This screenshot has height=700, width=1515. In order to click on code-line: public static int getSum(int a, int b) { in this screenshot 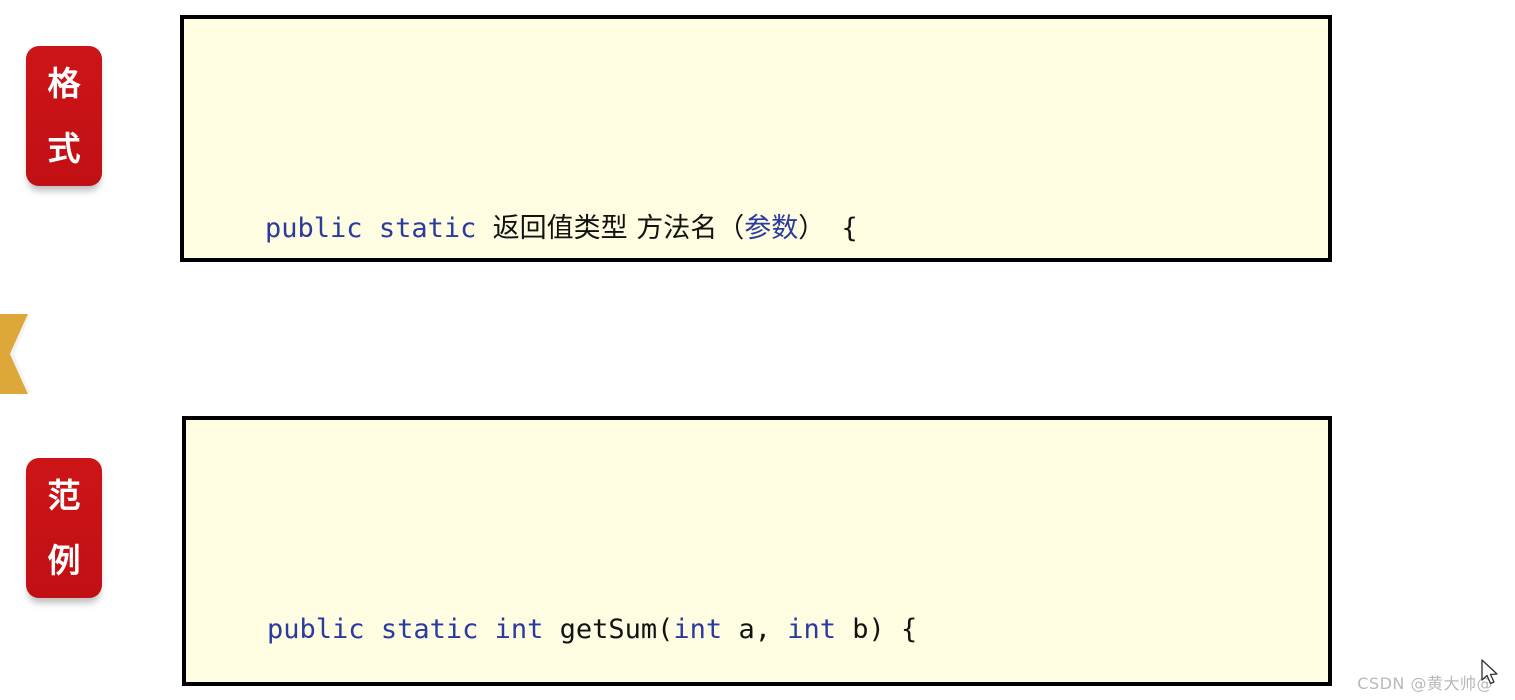, I will do `click(765, 614)`.